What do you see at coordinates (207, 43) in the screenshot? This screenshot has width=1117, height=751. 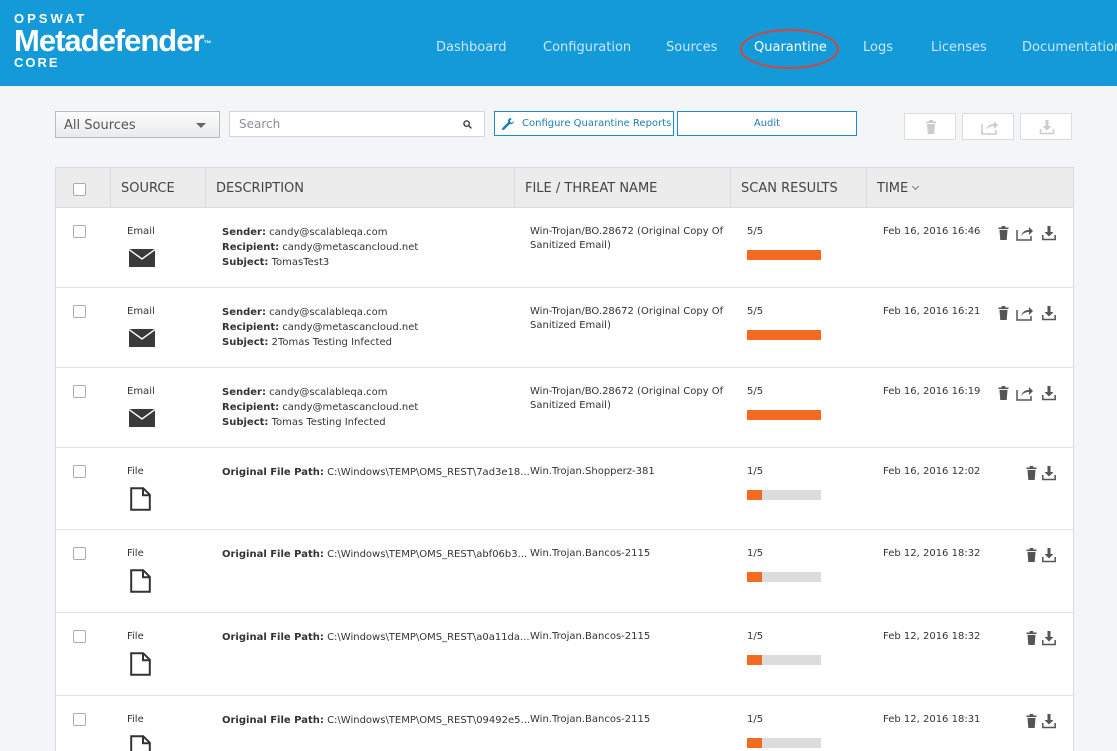 I see `trademark-mark: ™` at bounding box center [207, 43].